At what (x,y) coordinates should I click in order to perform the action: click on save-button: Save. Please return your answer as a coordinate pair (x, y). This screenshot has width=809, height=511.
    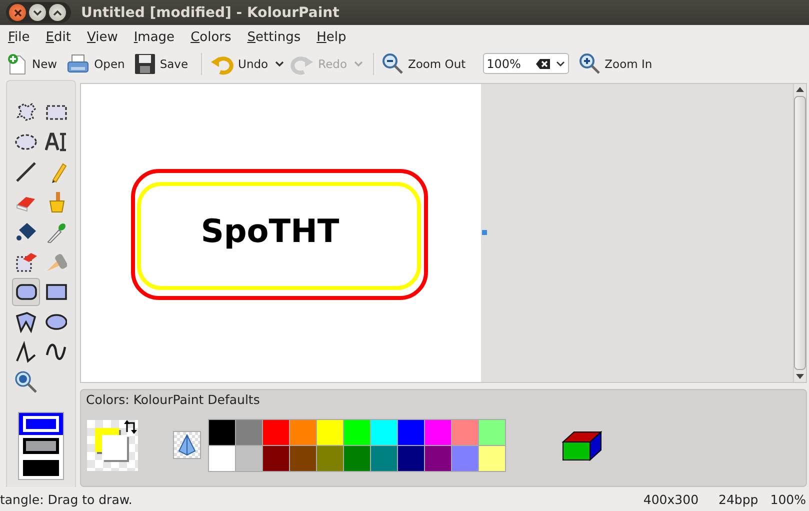
    Looking at the image, I should click on (164, 63).